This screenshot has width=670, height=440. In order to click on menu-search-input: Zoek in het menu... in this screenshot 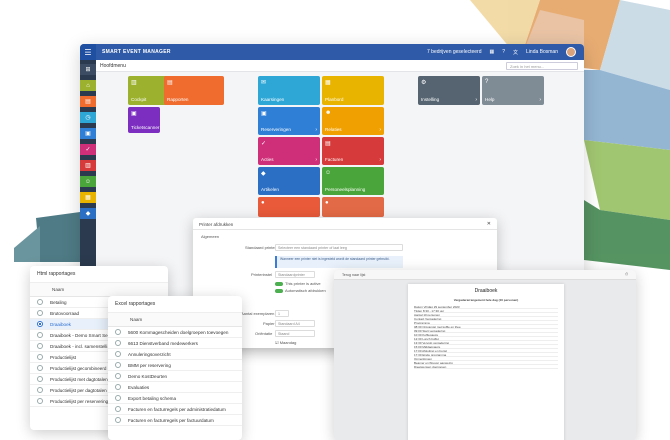, I will do `click(542, 66)`.